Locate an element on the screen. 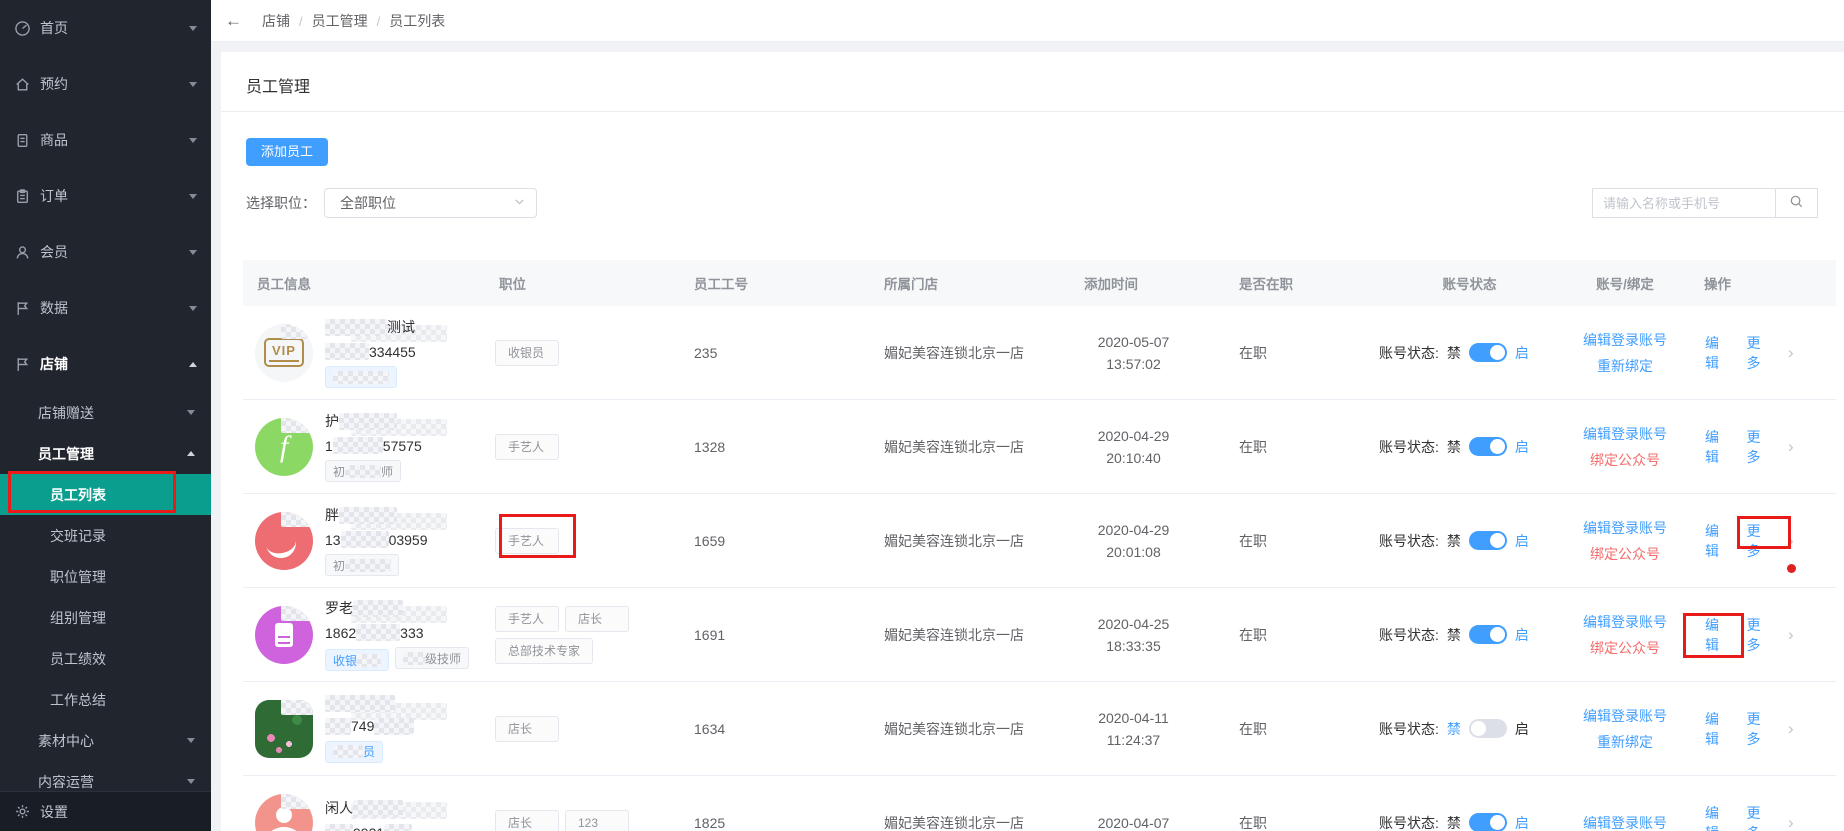 This screenshot has width=1844, height=831. sidebar-subitem-员工绩效: 员工绩效 is located at coordinates (105, 658).